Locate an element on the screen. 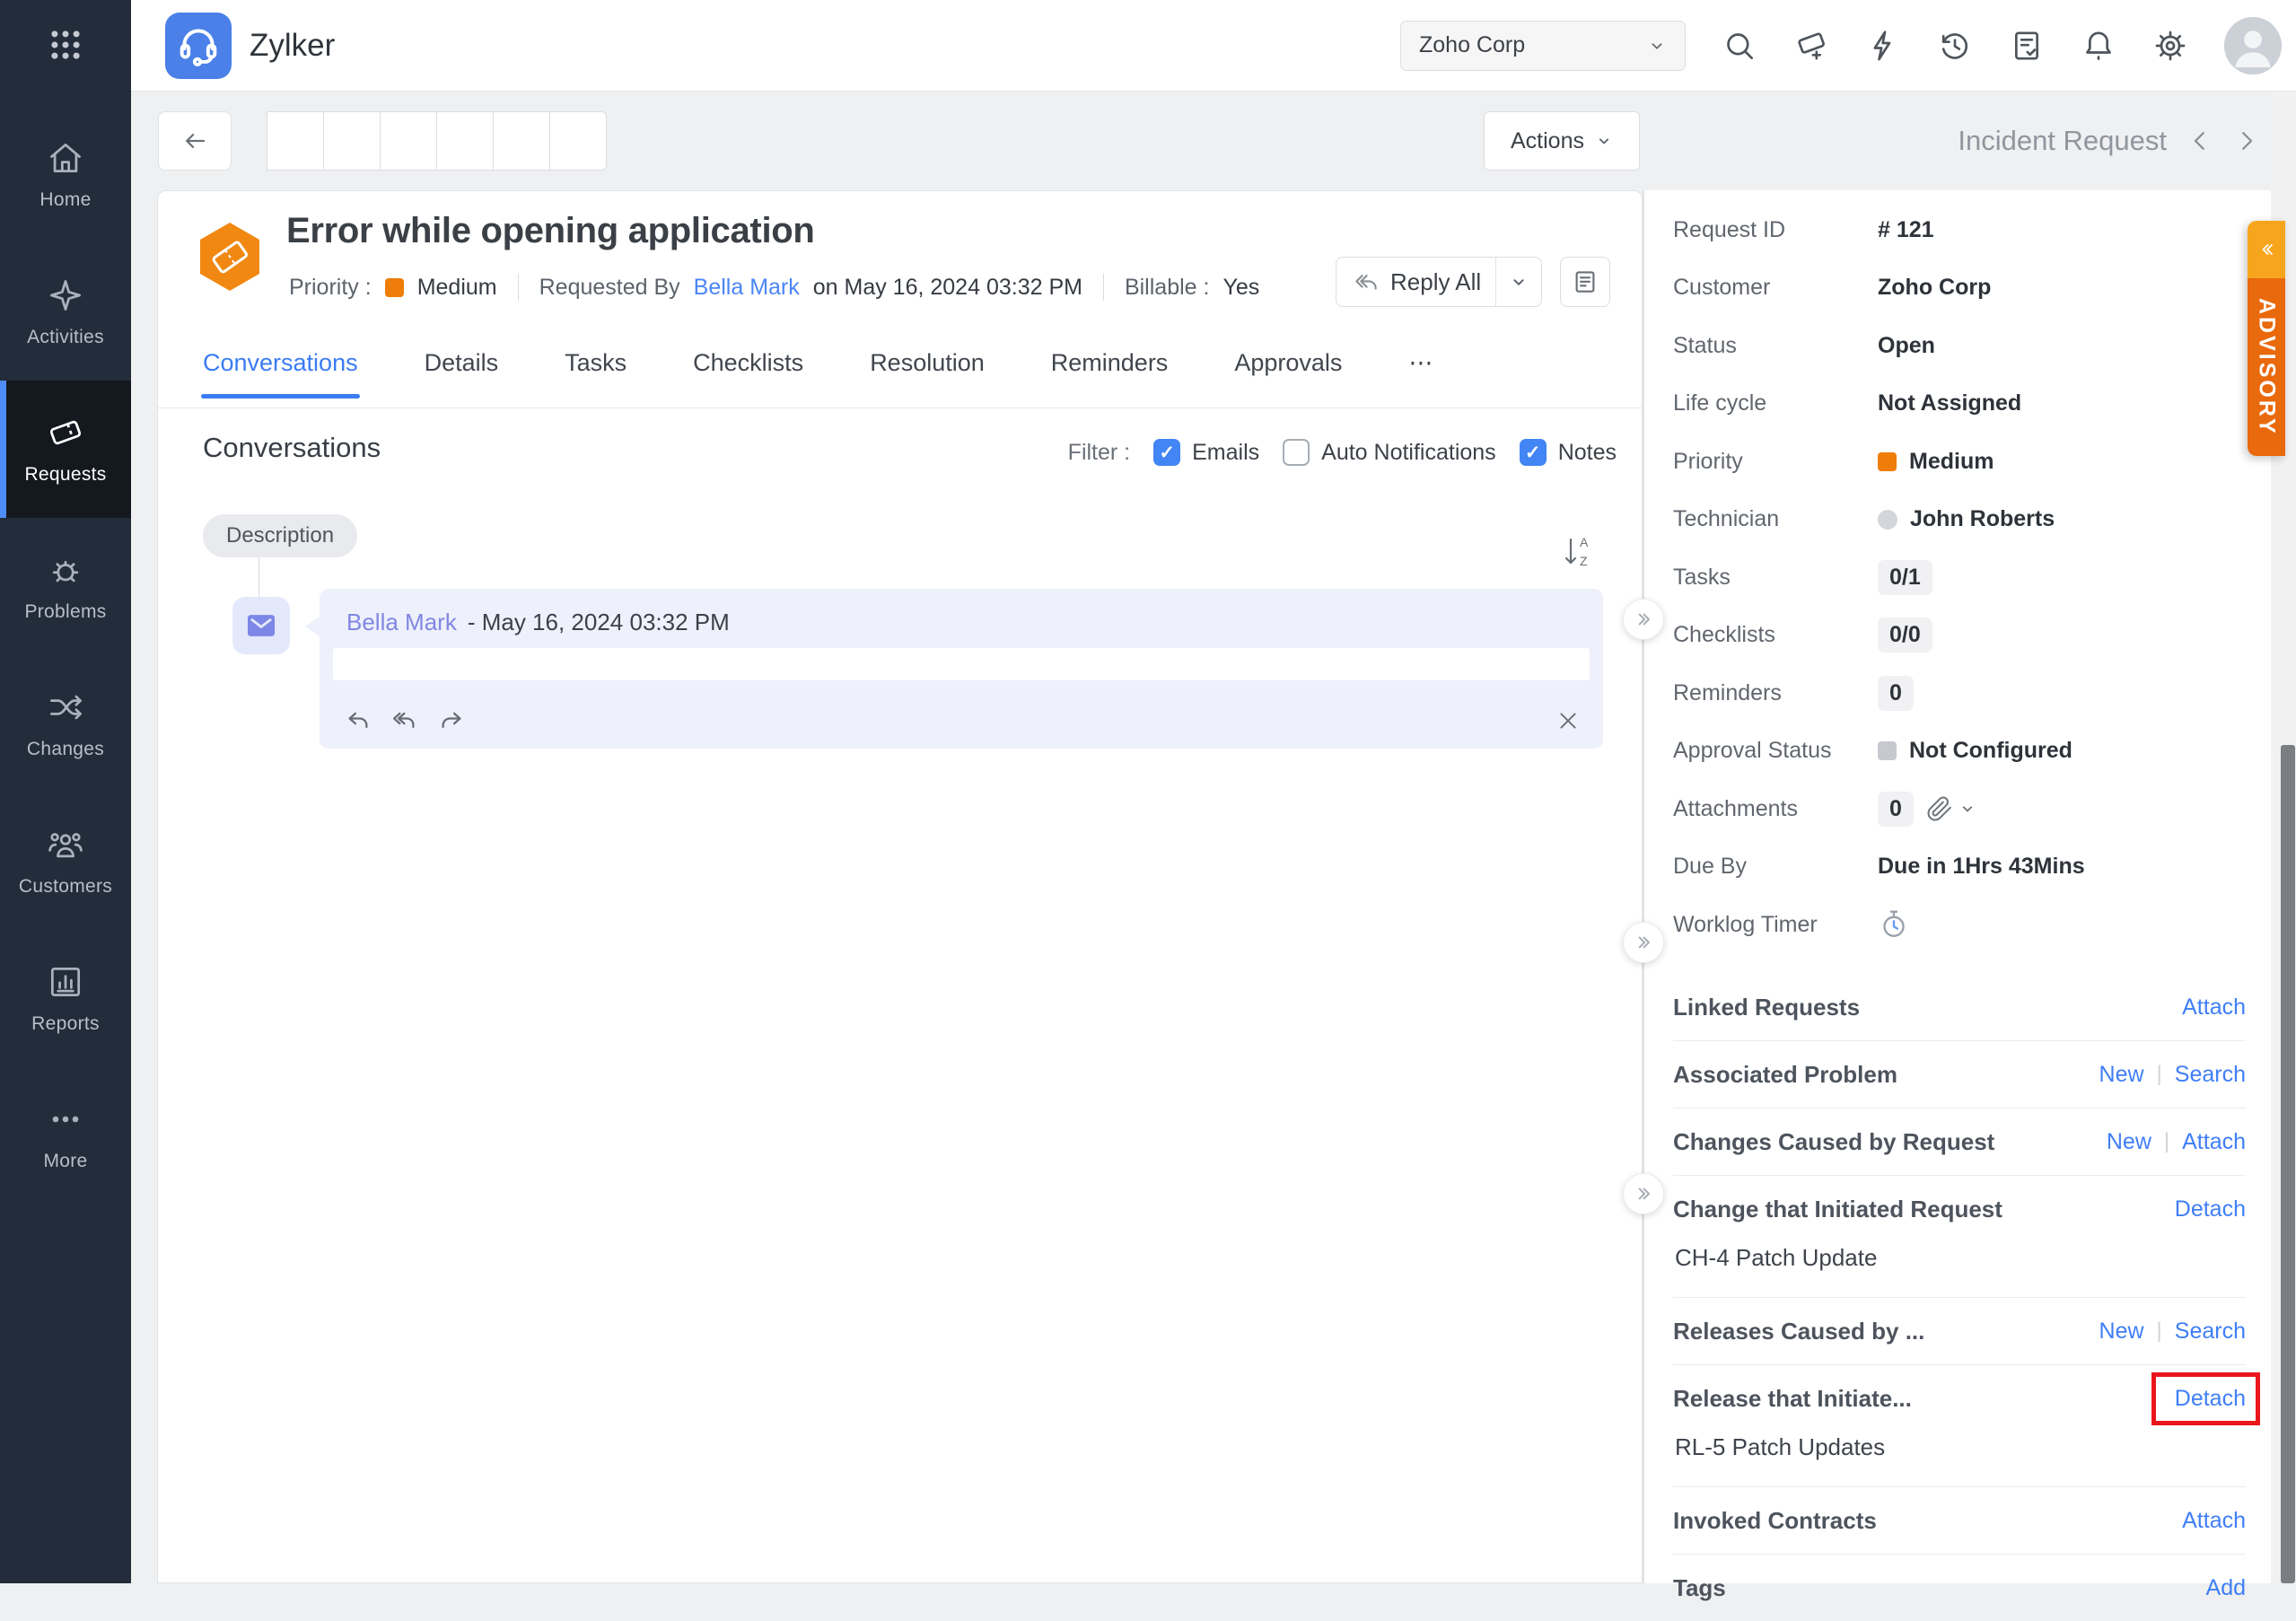  section-linked-requests: Linked Requests Attach is located at coordinates (1959, 1007).